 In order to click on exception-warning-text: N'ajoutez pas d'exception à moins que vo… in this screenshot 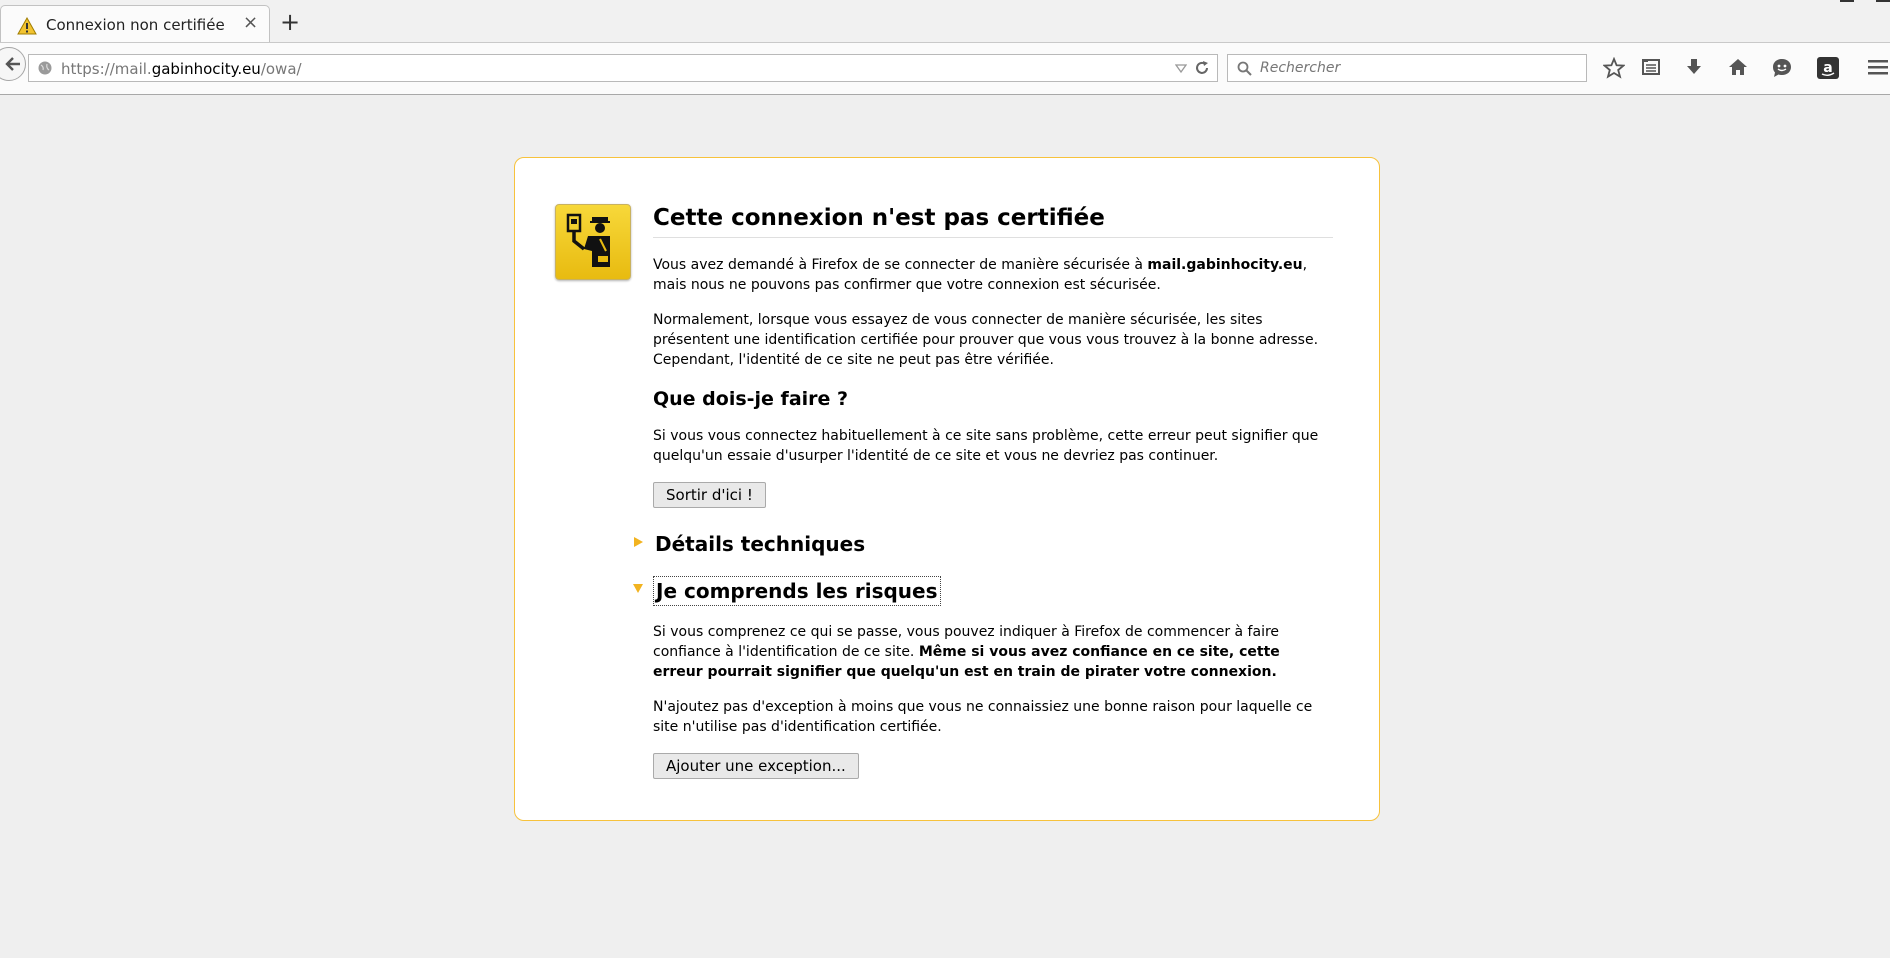, I will do `click(983, 717)`.